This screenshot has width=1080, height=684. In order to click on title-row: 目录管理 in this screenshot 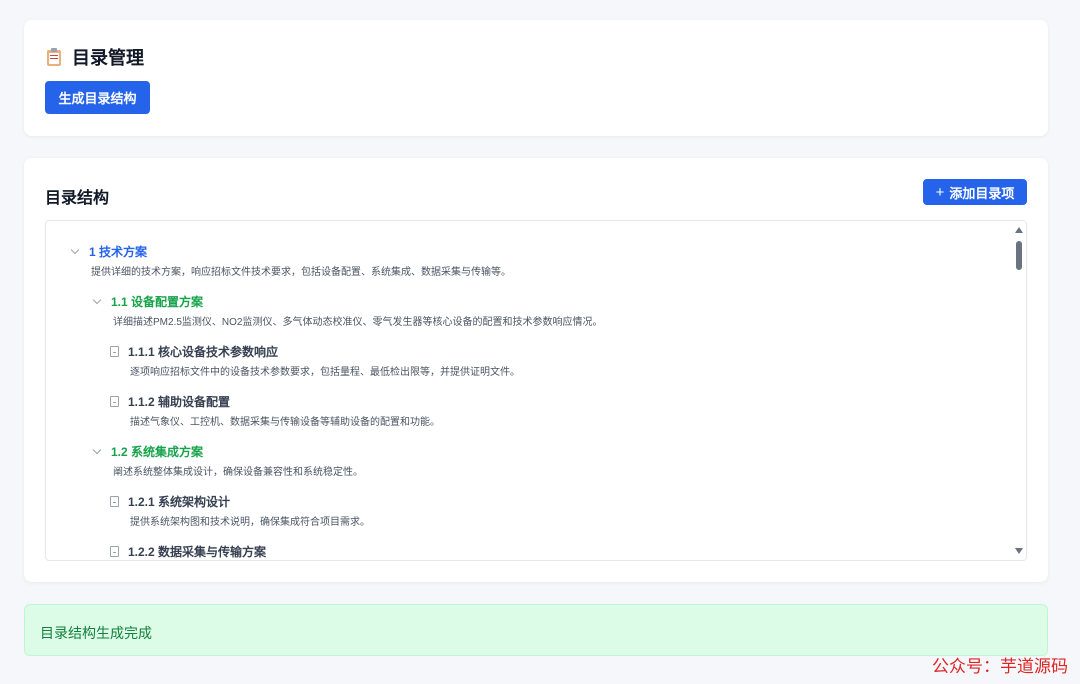, I will do `click(95, 57)`.